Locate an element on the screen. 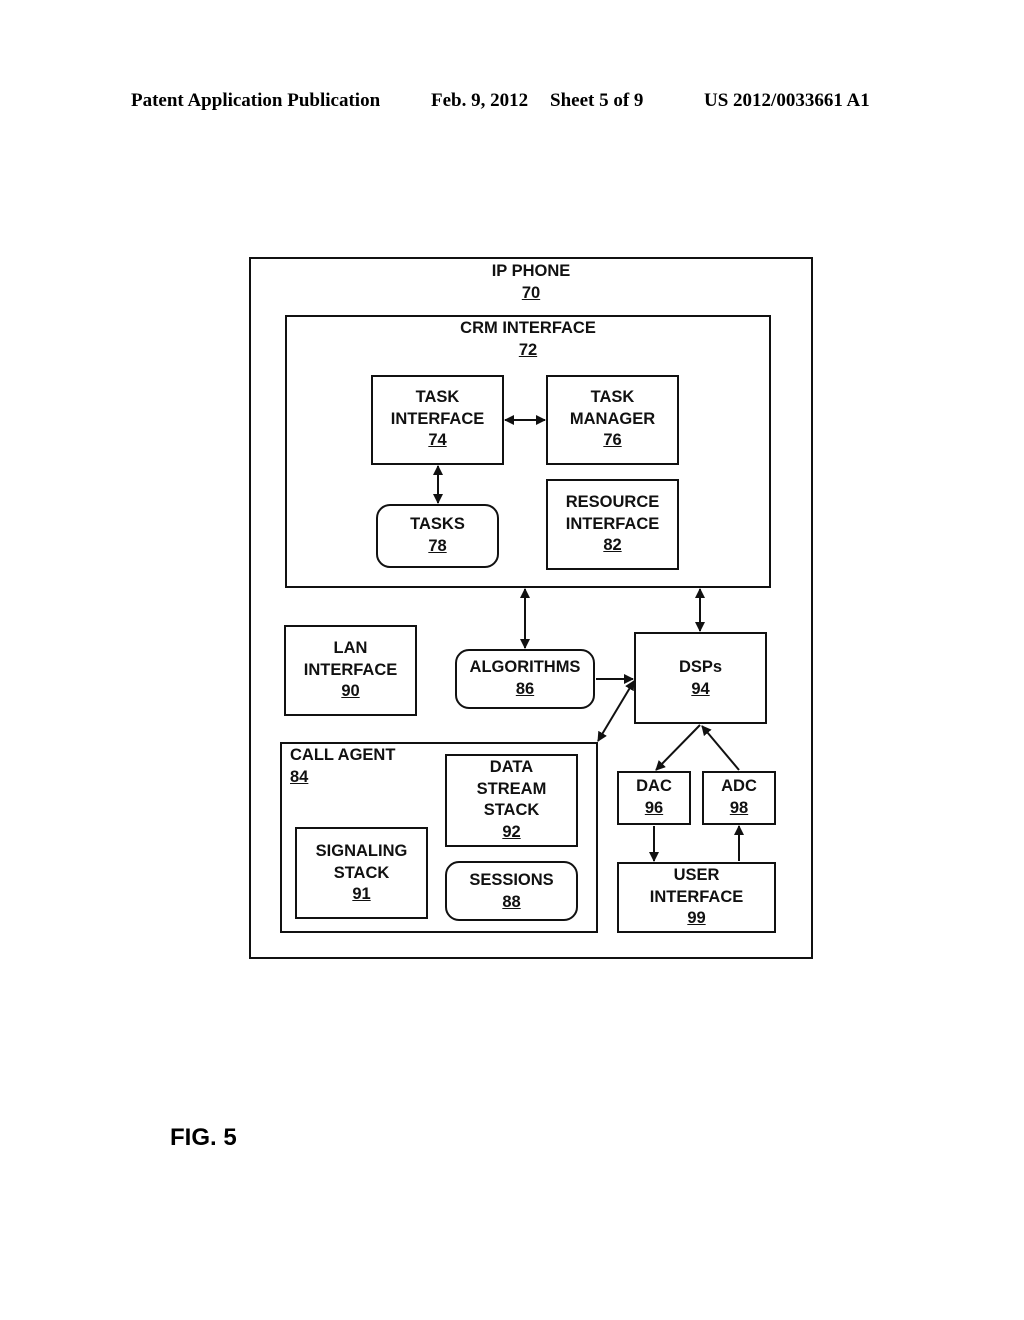 Image resolution: width=1024 pixels, height=1320 pixels. connector-arrows is located at coordinates (588, 638).